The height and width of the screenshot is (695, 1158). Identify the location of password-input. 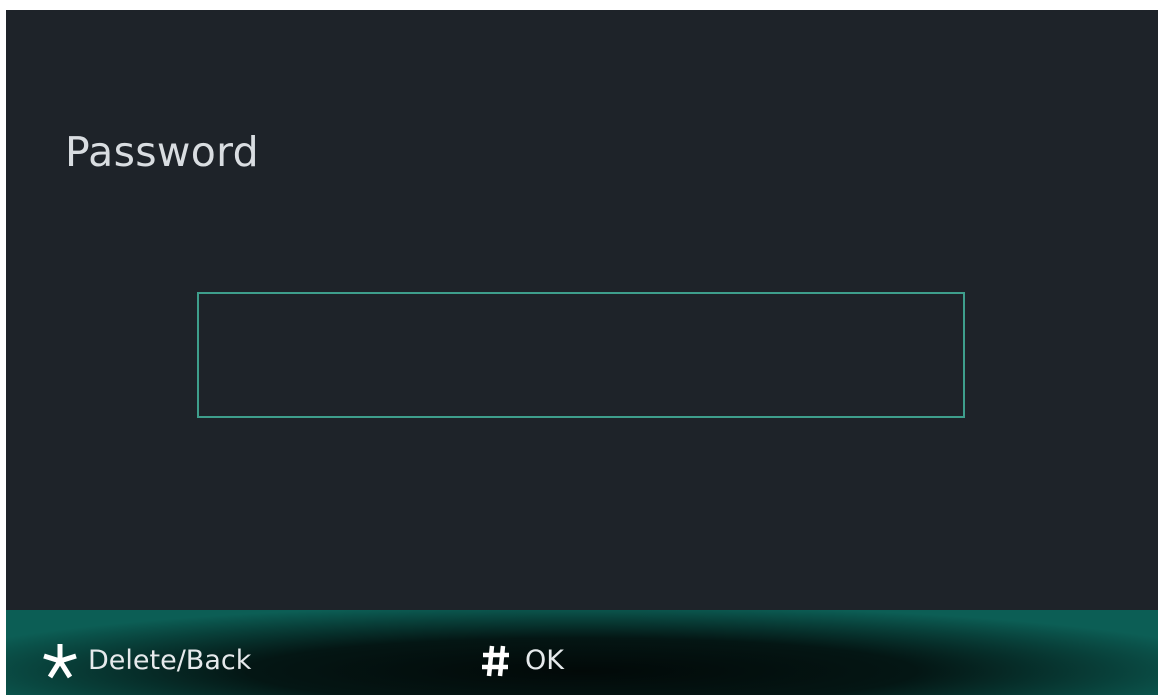
(581, 355).